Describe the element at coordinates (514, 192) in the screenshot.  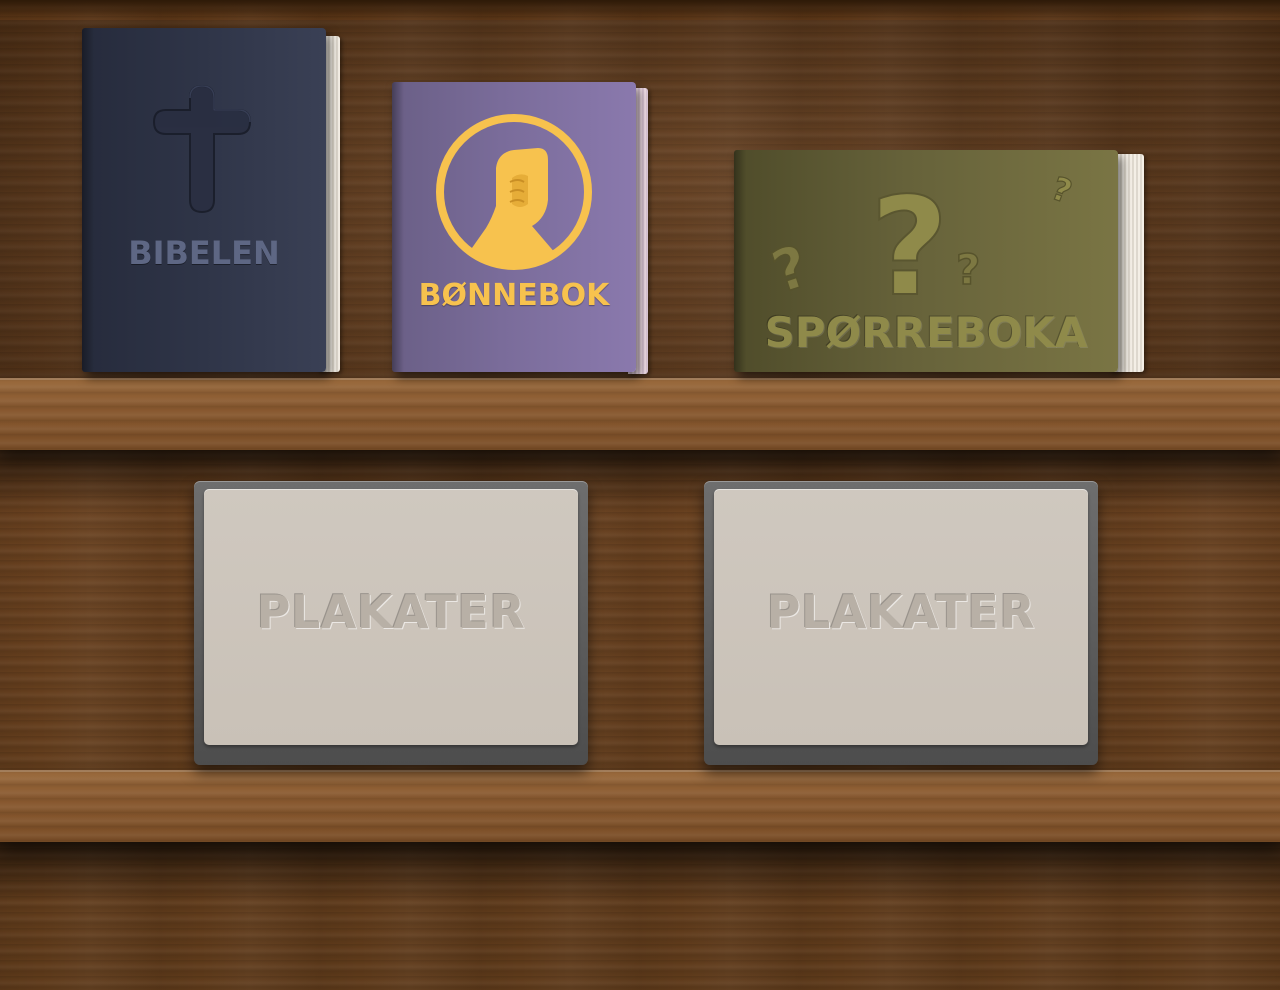
I see `praying-hands-icon` at that location.